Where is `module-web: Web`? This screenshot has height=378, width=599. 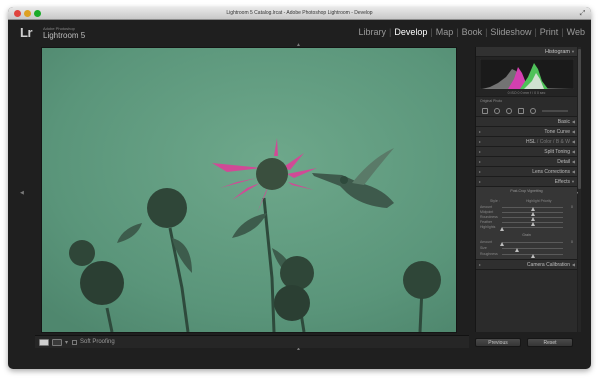
module-web: Web is located at coordinates (576, 32).